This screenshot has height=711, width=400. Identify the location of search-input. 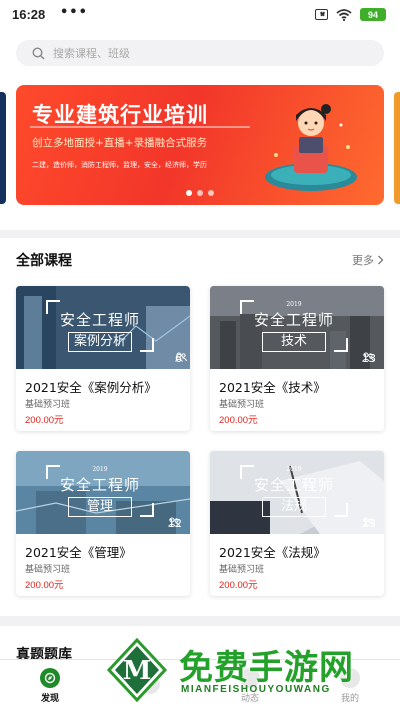
(203, 53).